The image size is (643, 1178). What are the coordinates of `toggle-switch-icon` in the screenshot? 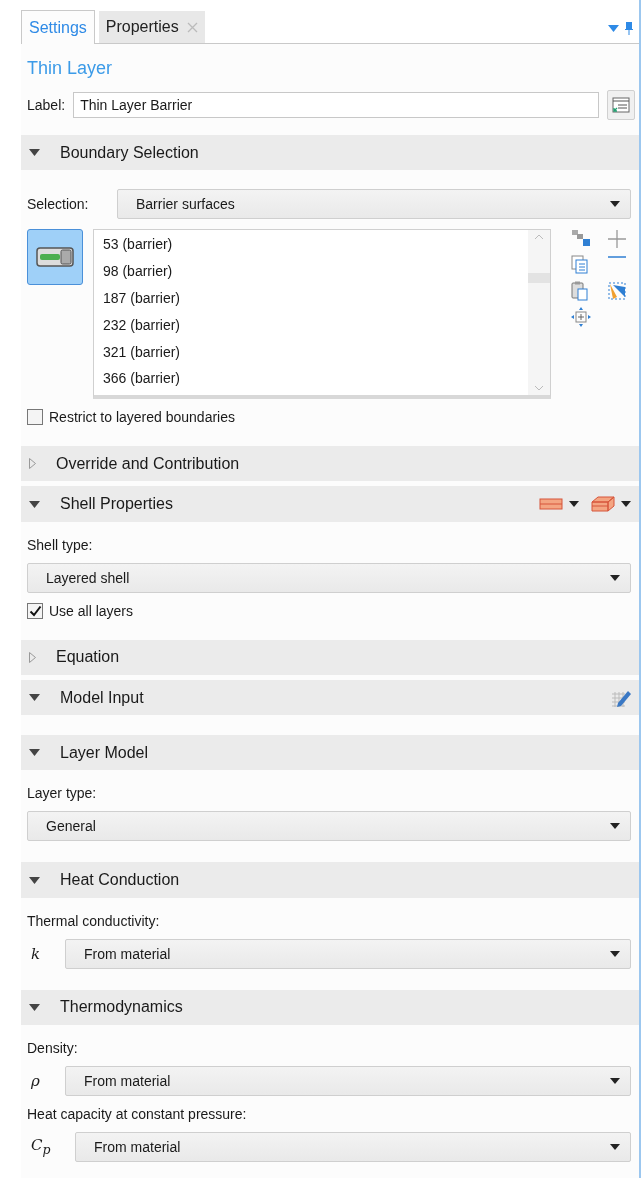 It's located at (55, 257).